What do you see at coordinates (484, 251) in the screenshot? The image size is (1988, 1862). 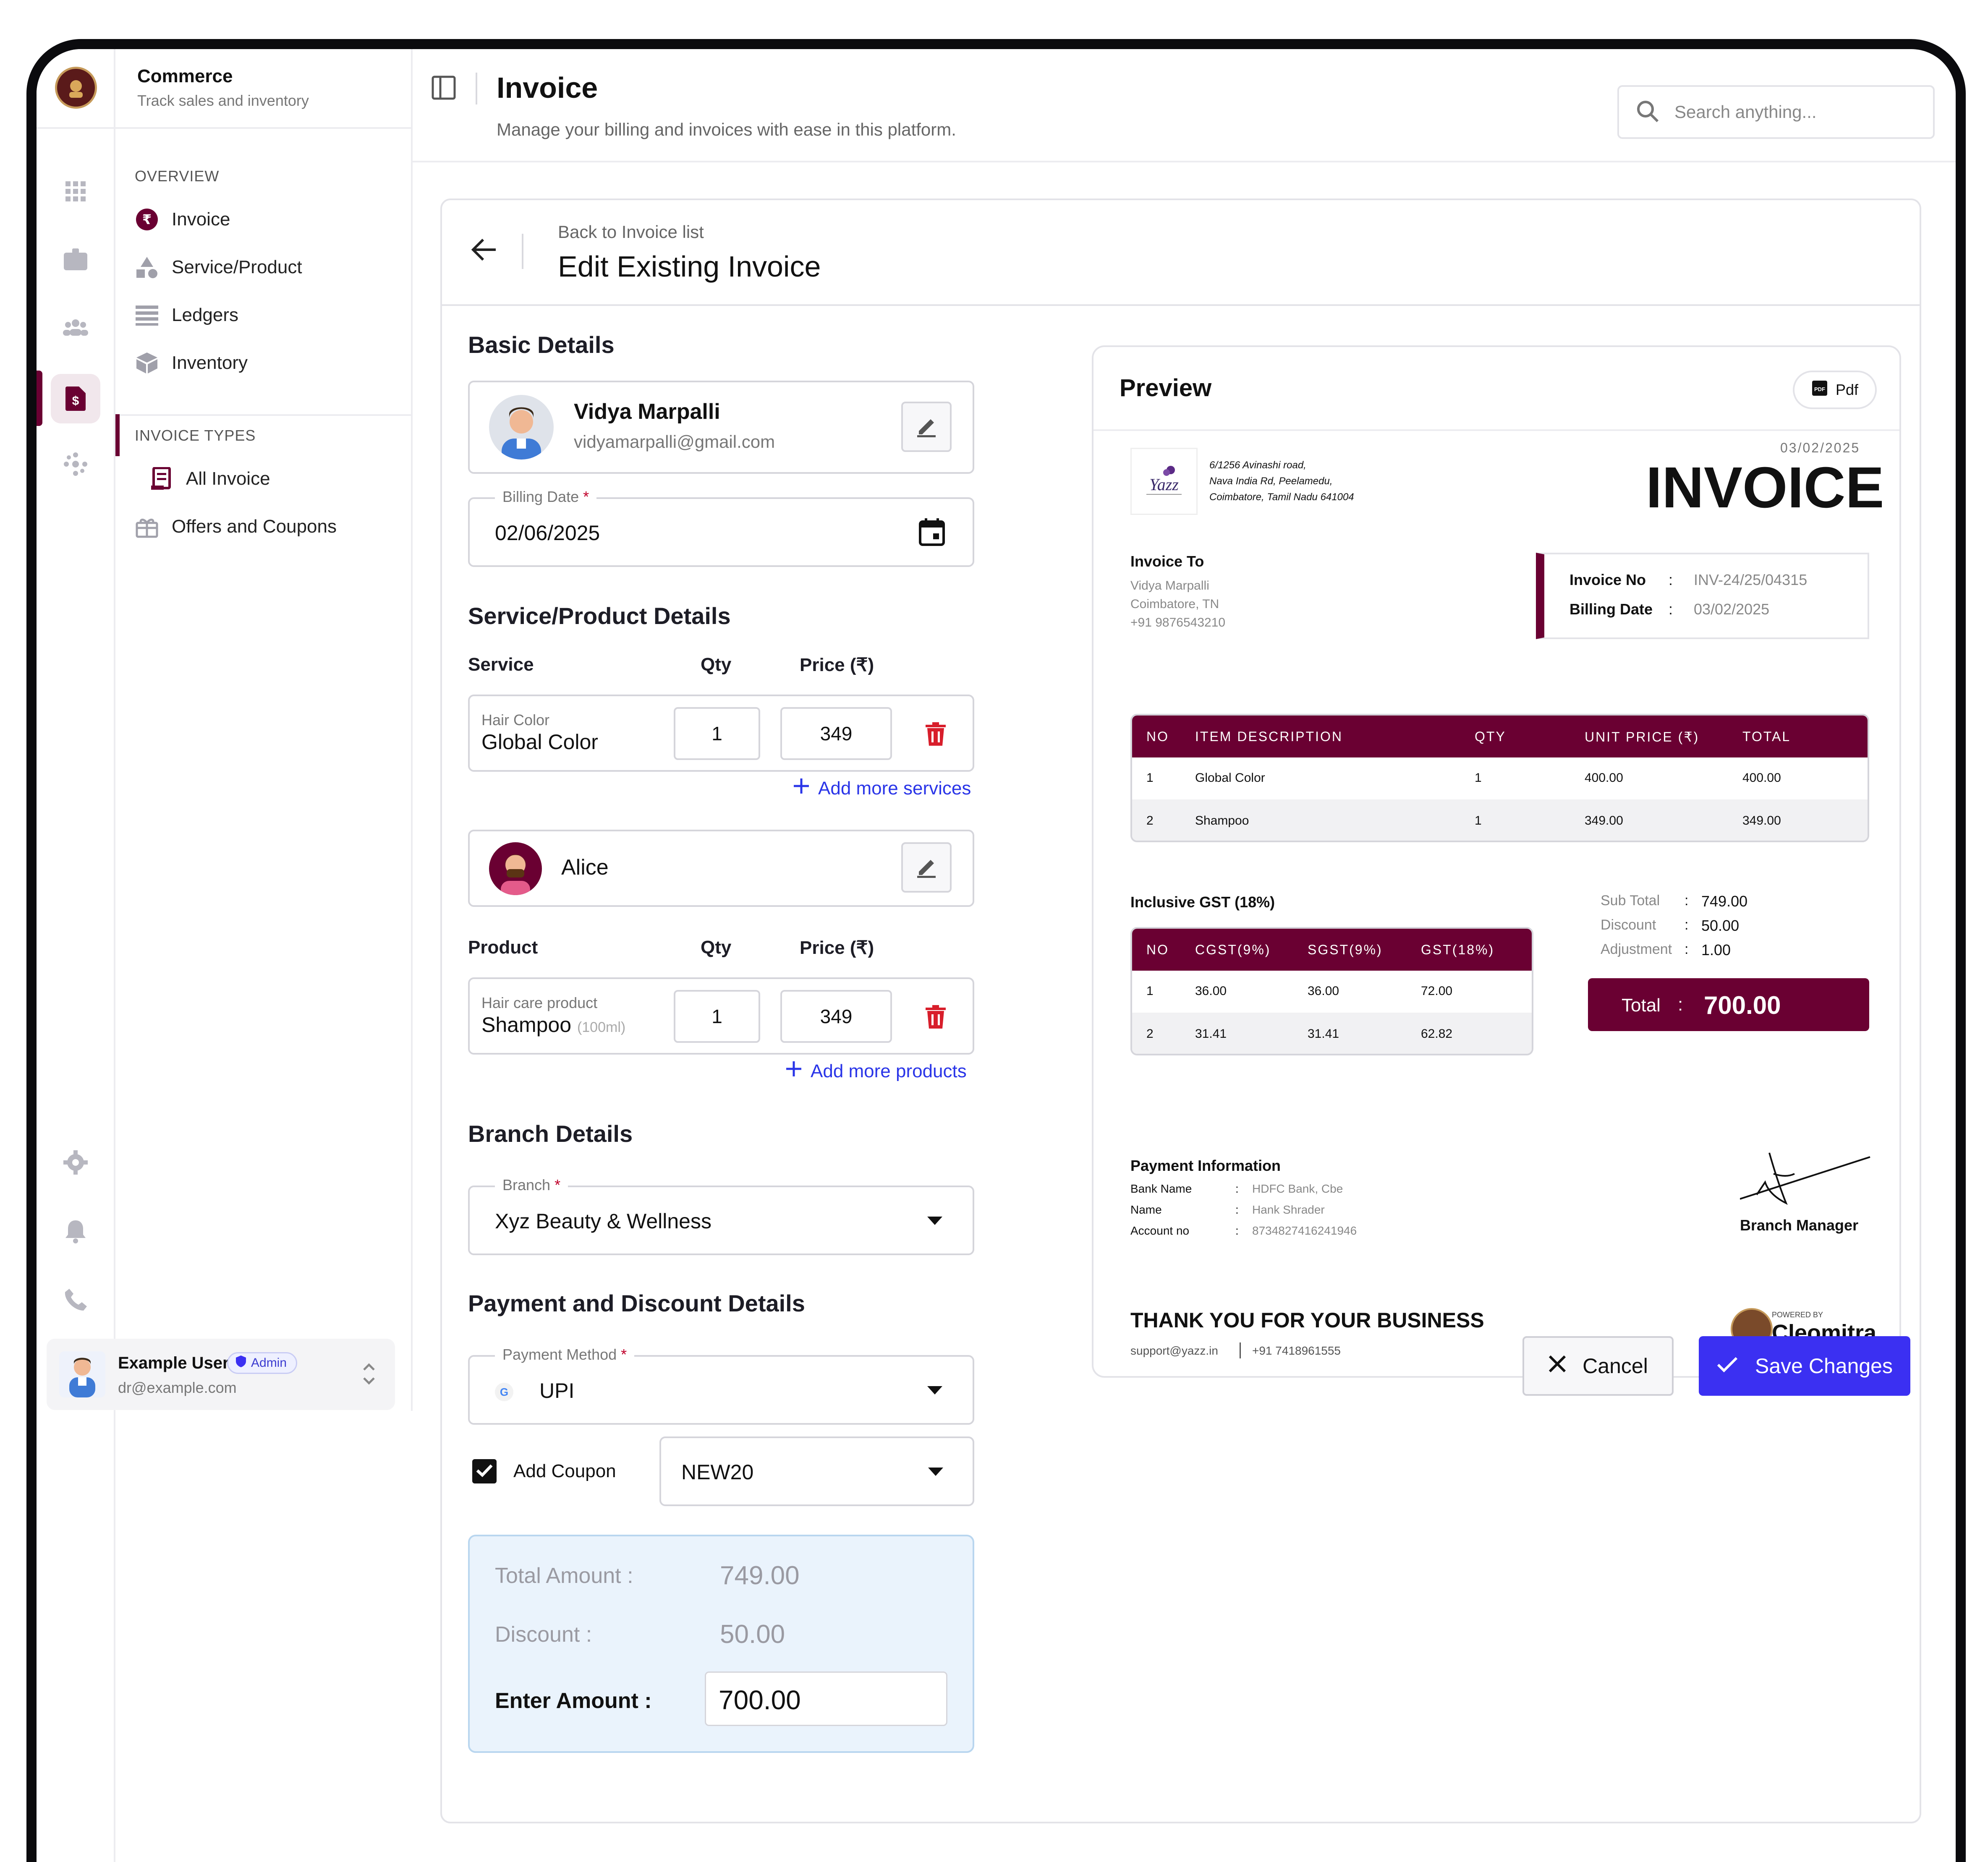 I see `back-arrow-icon` at bounding box center [484, 251].